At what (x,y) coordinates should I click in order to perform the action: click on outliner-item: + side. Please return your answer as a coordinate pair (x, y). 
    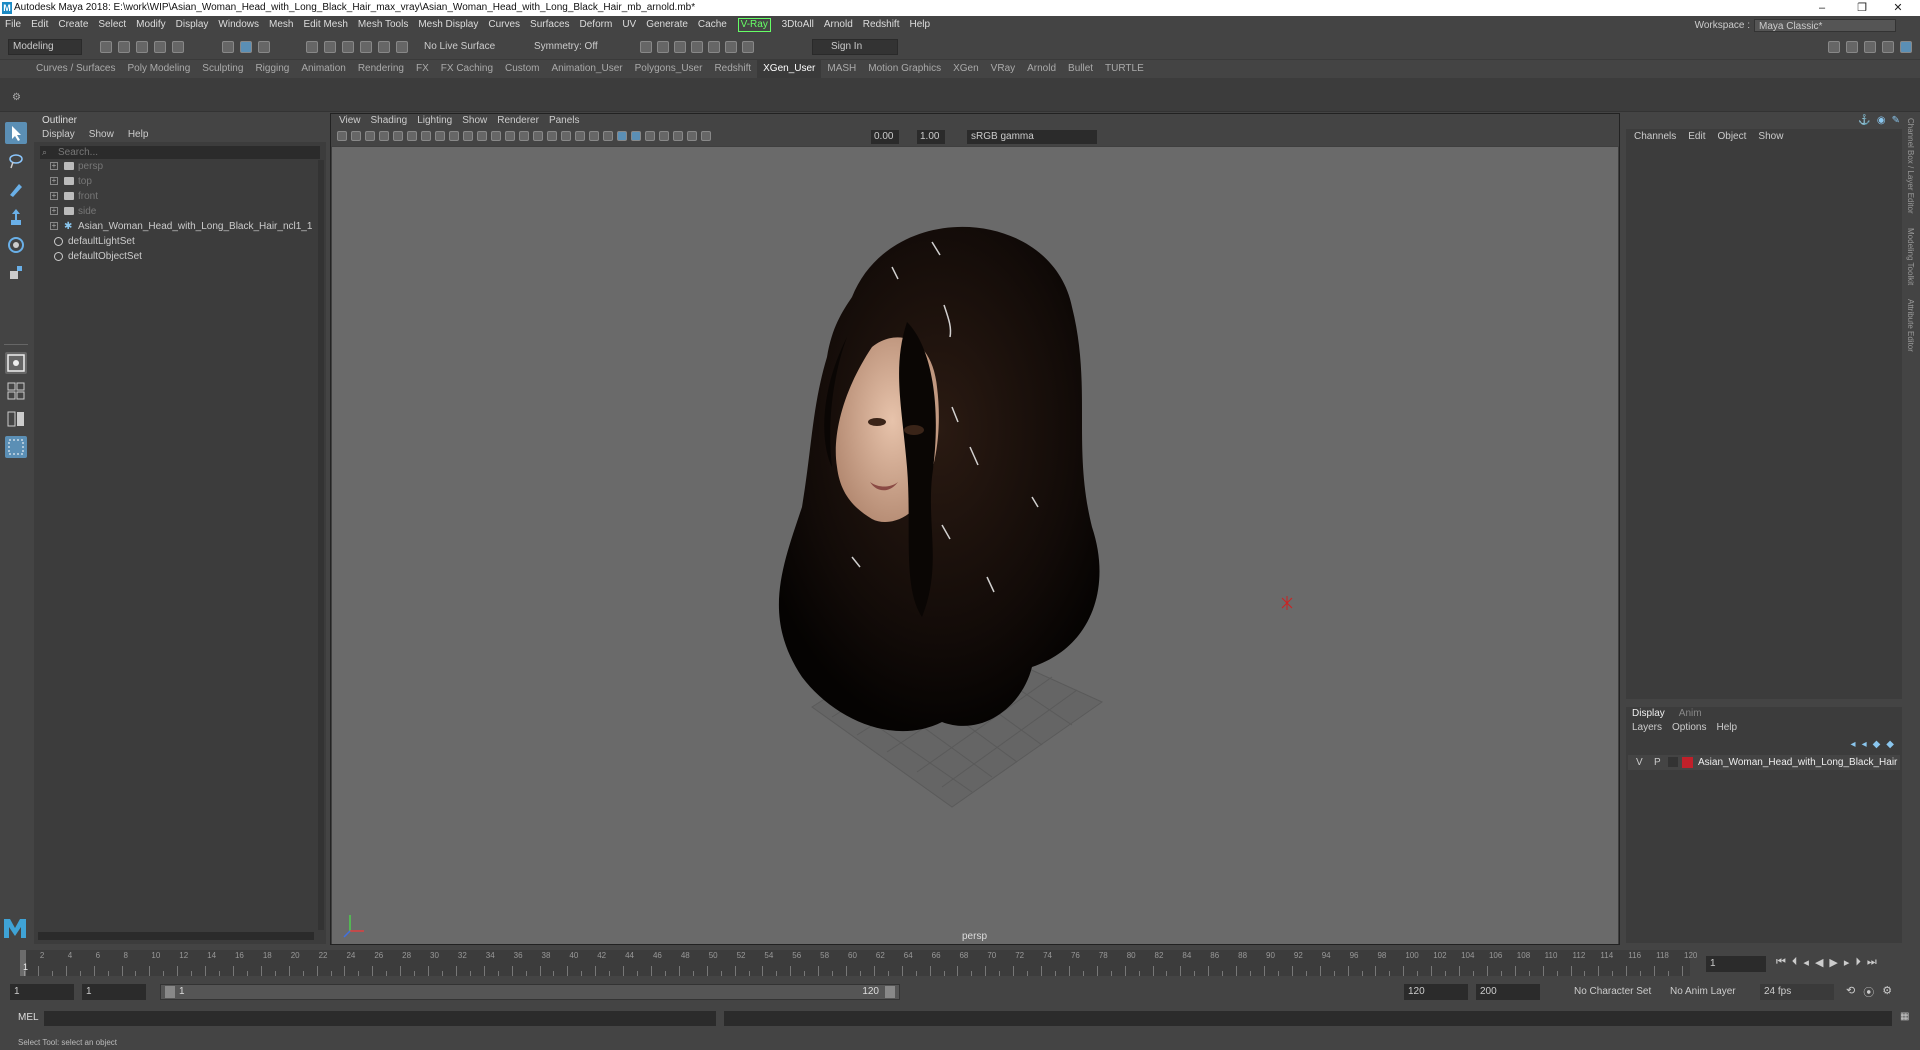
    Looking at the image, I should click on (174, 211).